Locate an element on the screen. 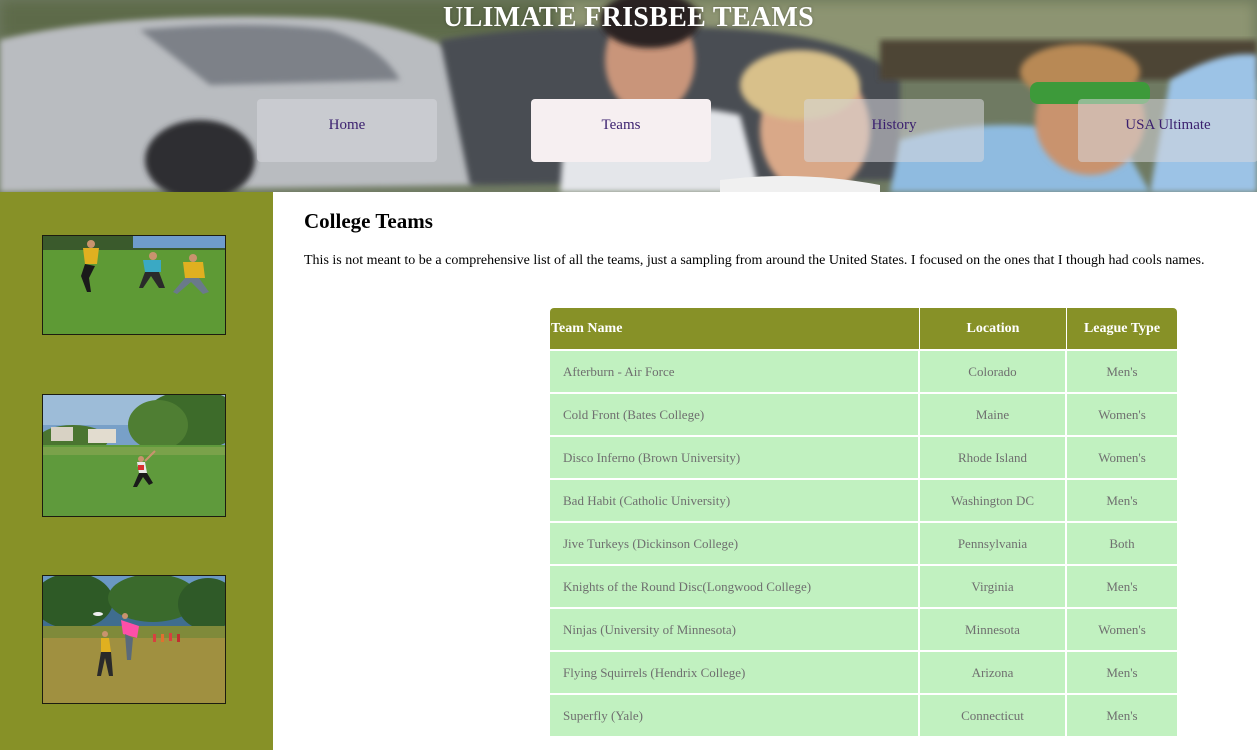 This screenshot has width=1257, height=754. cell-league-type: Both is located at coordinates (1122, 542).